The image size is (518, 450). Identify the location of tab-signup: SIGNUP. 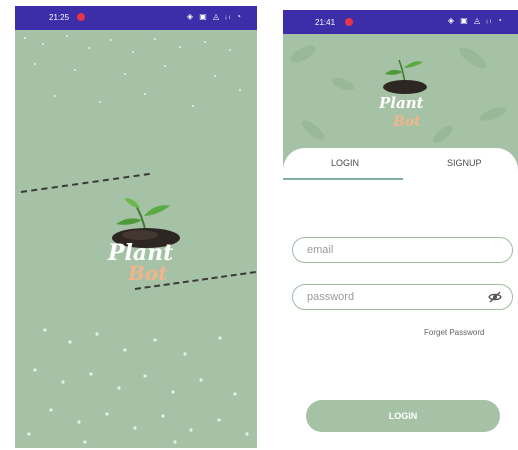
(464, 163).